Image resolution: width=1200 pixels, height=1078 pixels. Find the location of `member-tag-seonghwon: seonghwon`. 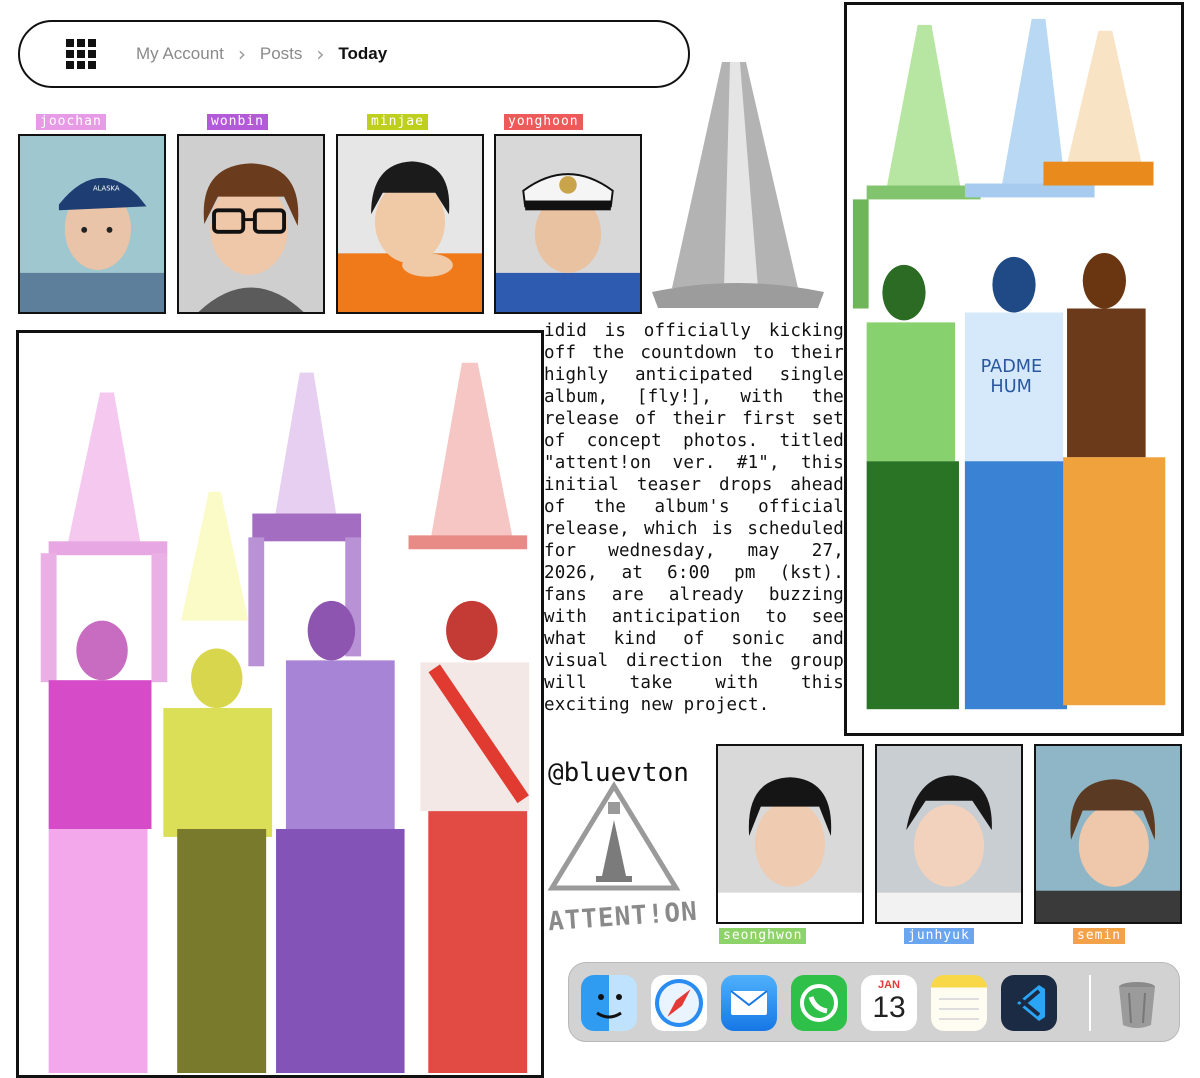

member-tag-seonghwon: seonghwon is located at coordinates (763, 936).